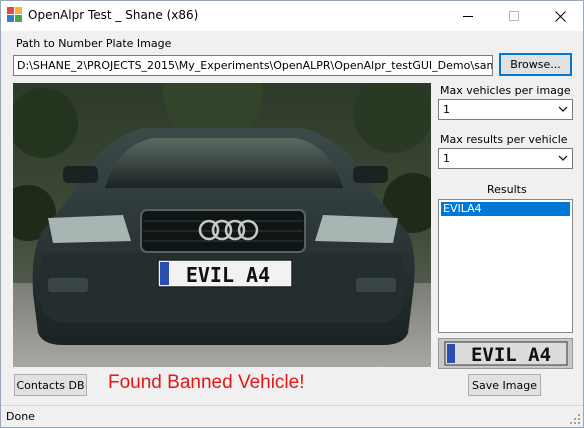 This screenshot has height=428, width=584. I want to click on minimize-button, so click(468, 16).